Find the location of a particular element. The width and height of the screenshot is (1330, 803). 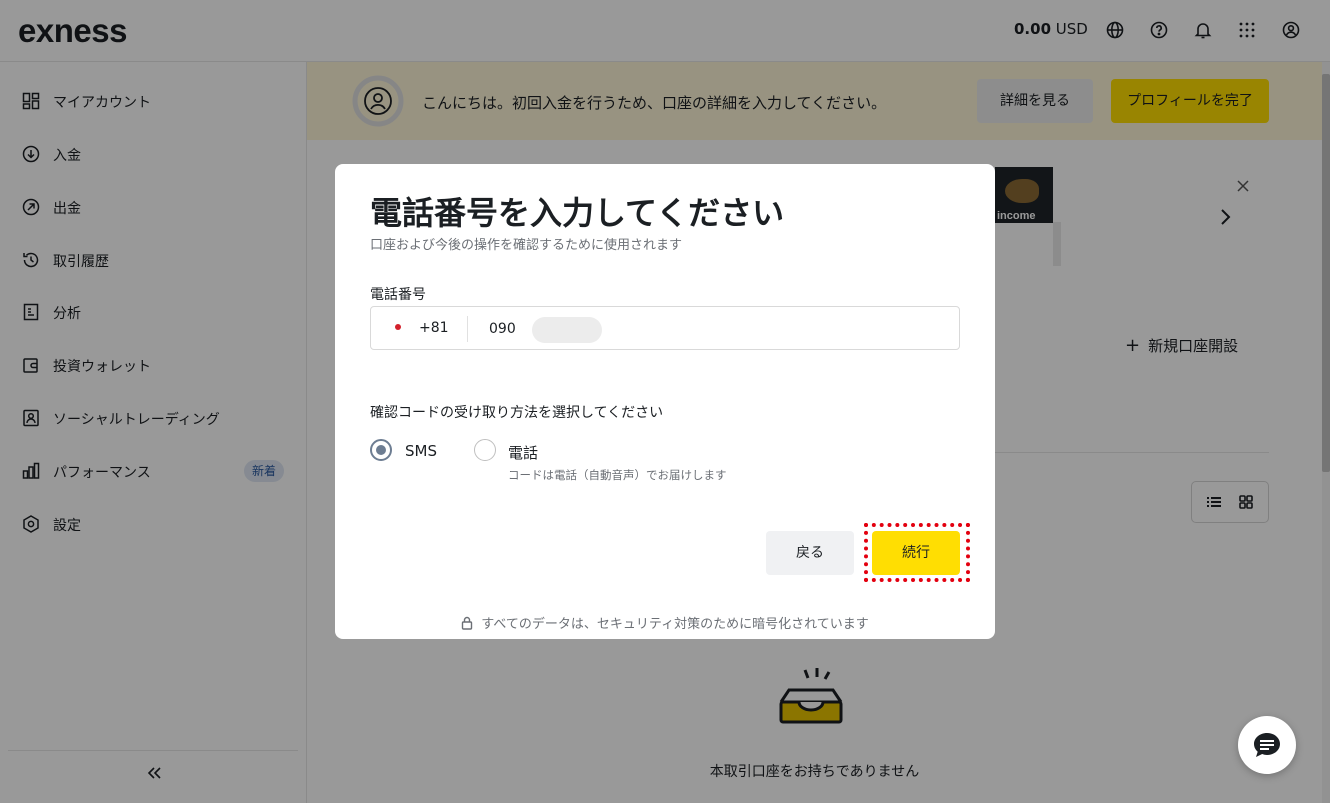

method-label: 確認コードの受け取り方法を選択してください is located at coordinates (517, 413).